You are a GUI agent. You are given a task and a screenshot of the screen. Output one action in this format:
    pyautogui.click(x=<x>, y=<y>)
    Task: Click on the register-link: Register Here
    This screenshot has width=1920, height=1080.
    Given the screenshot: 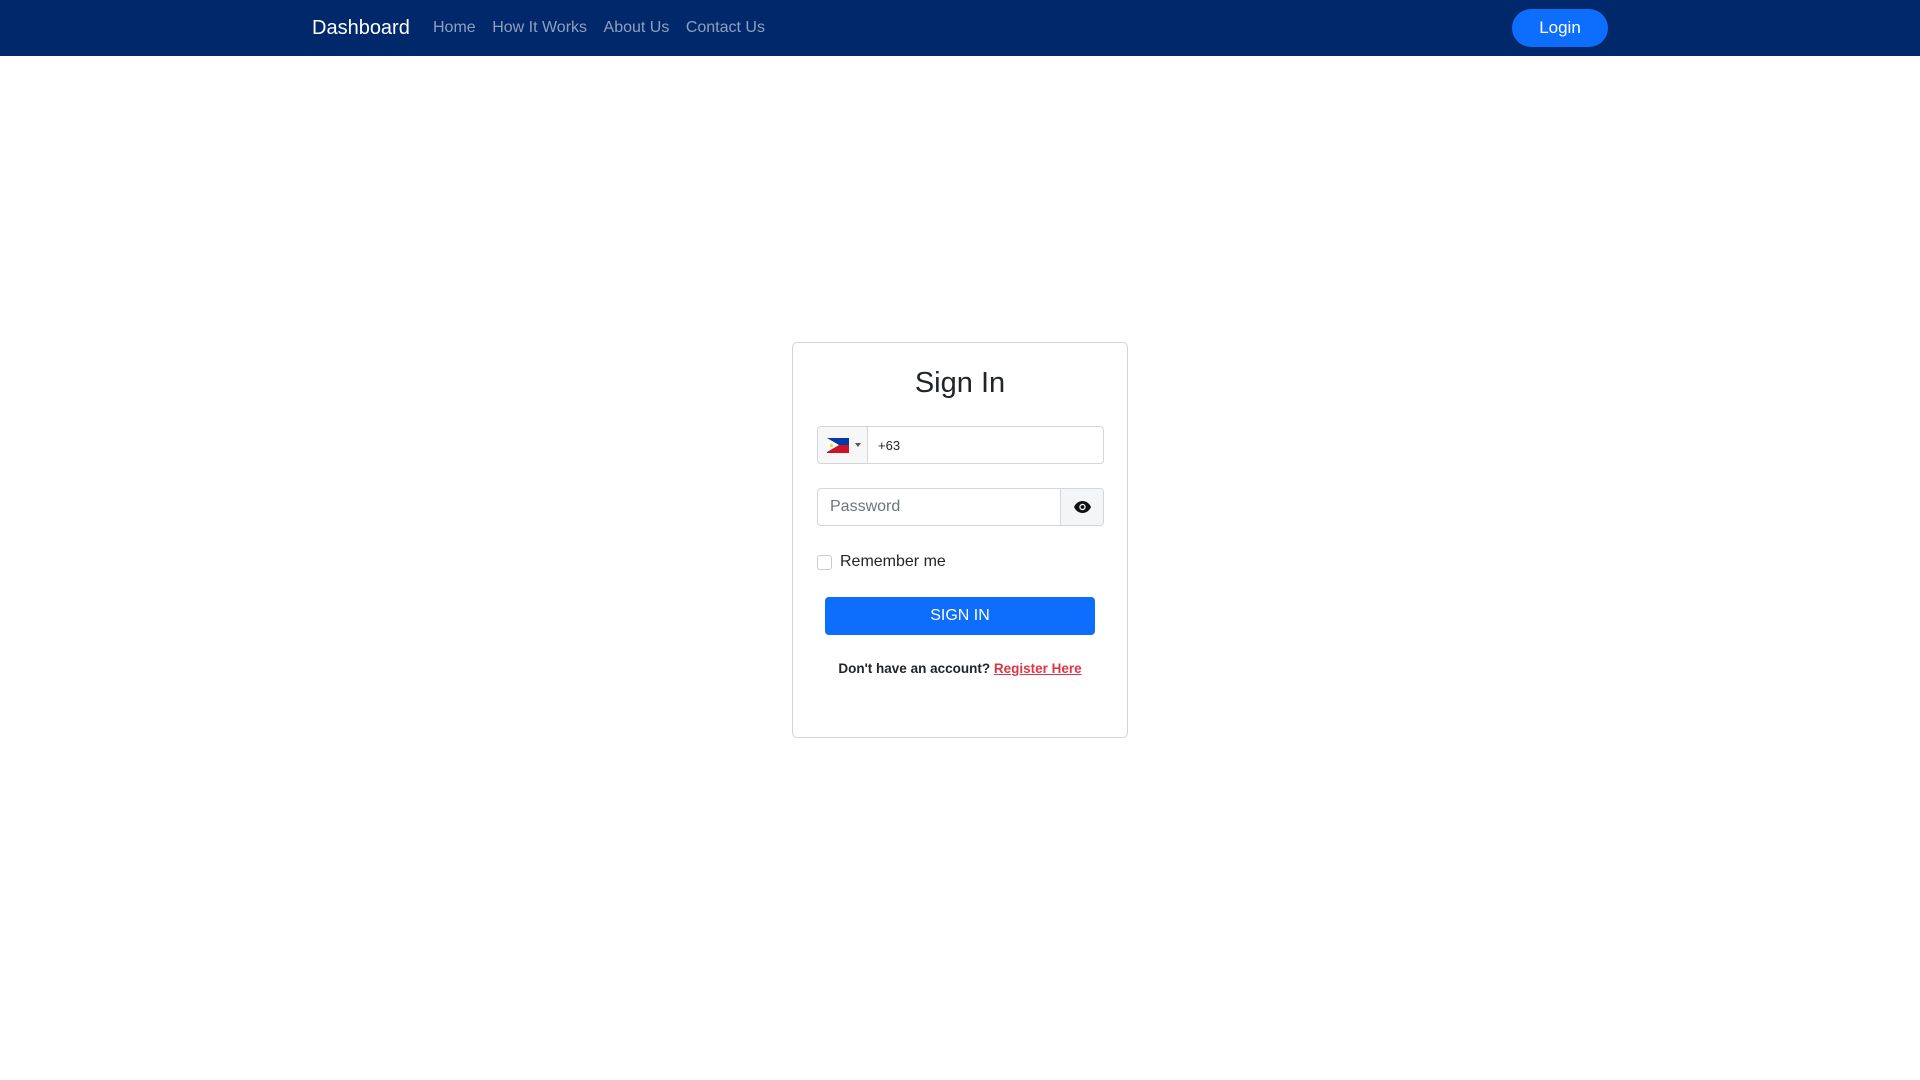 What is the action you would take?
    pyautogui.click(x=1038, y=668)
    